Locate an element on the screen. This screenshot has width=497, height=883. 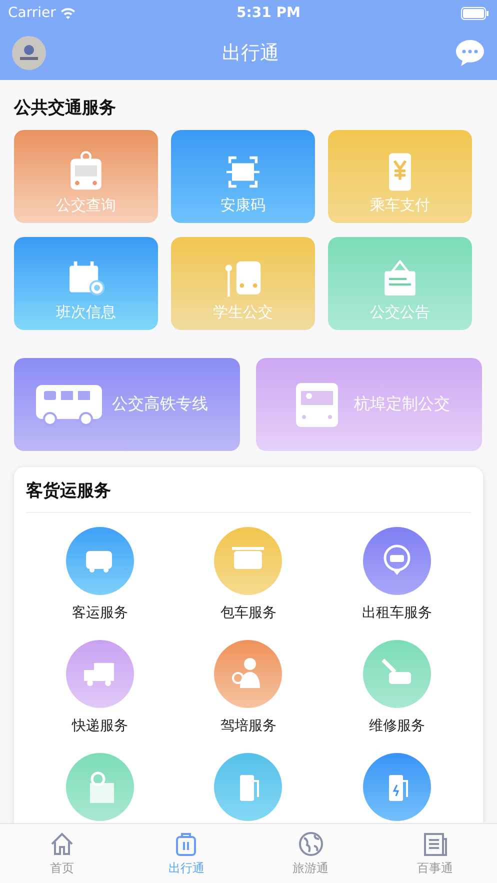
tab: 百事通 is located at coordinates (434, 853).